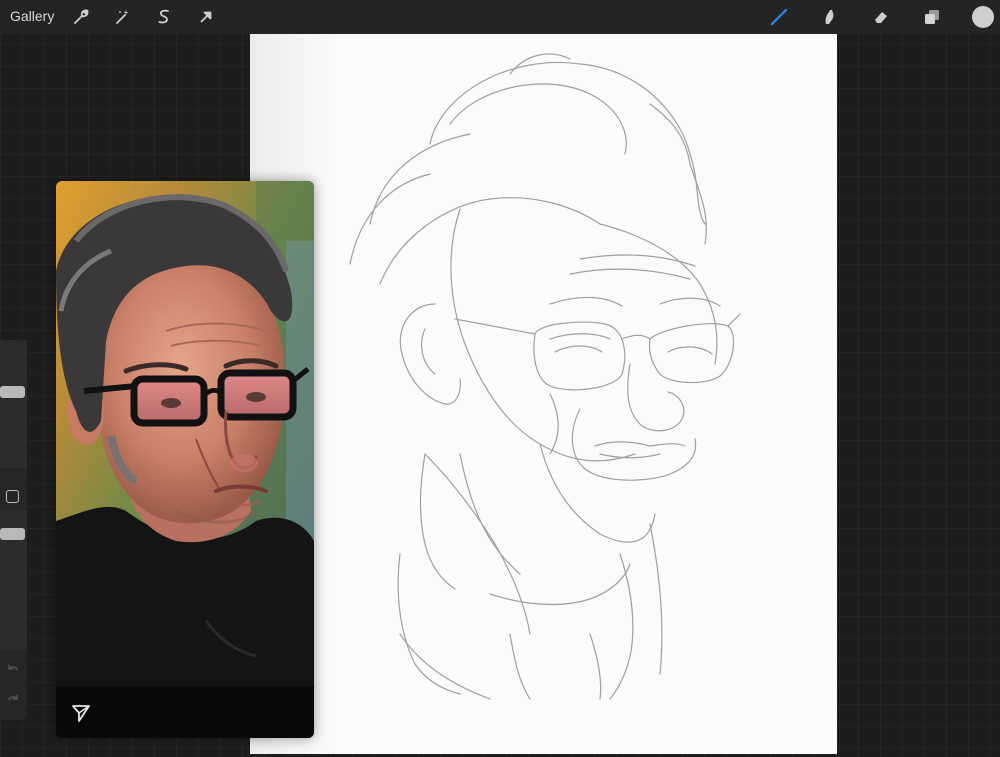  I want to click on selection-button, so click(164, 17).